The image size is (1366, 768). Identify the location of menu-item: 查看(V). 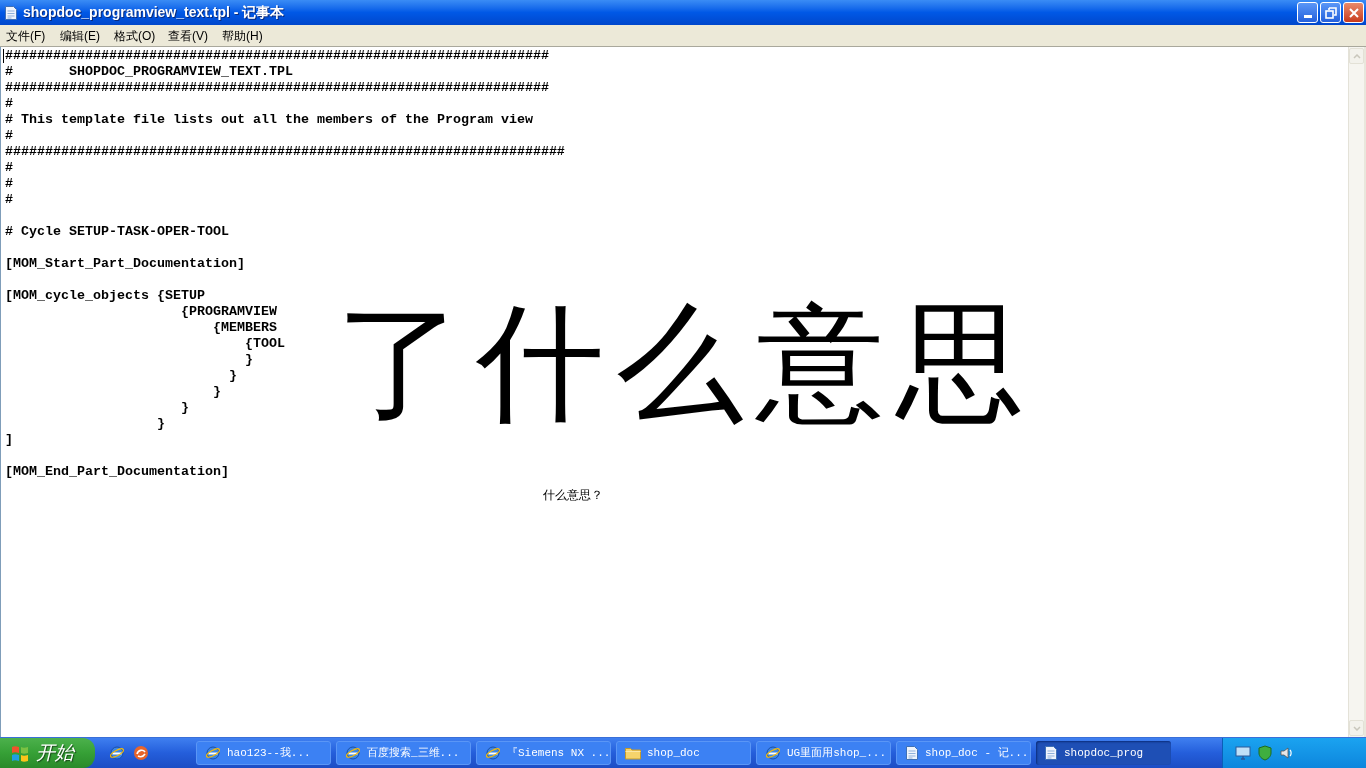
(192, 35).